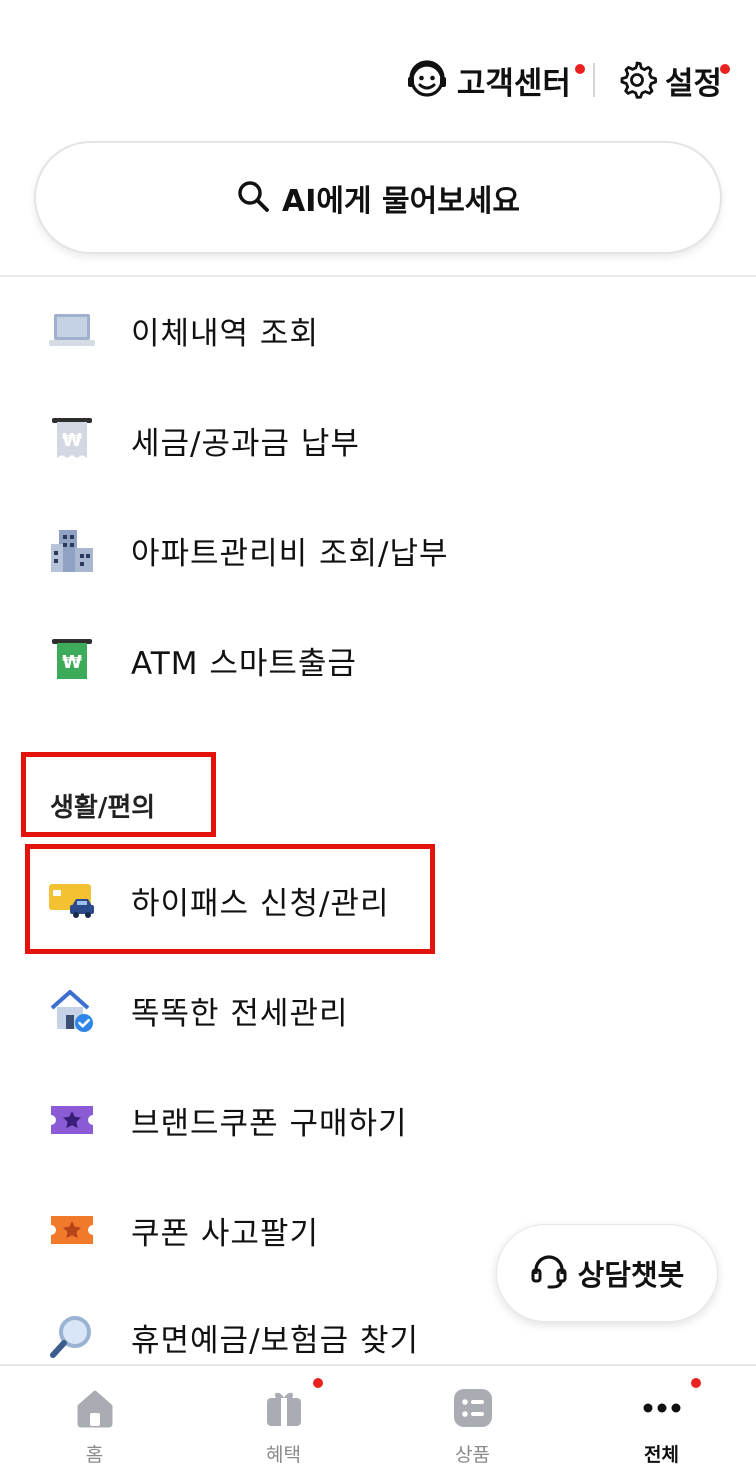  I want to click on menu-item-hipass: 하이패스 신청/관리, so click(378, 900).